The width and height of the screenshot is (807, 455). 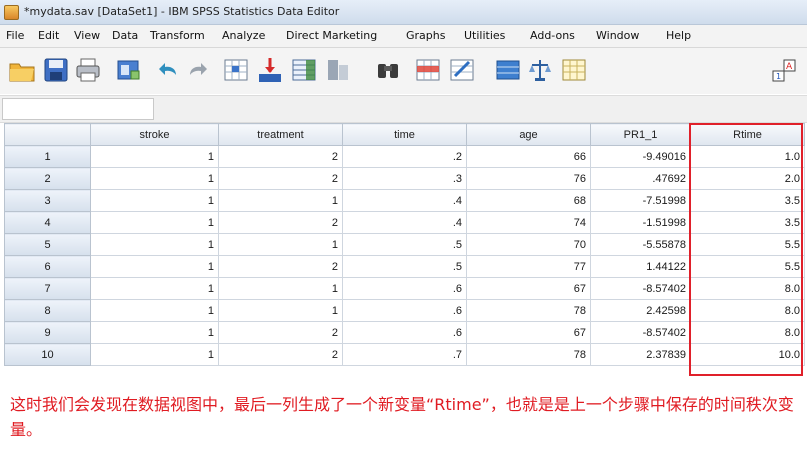 What do you see at coordinates (640, 244) in the screenshot?
I see `data-cell: -5.55878` at bounding box center [640, 244].